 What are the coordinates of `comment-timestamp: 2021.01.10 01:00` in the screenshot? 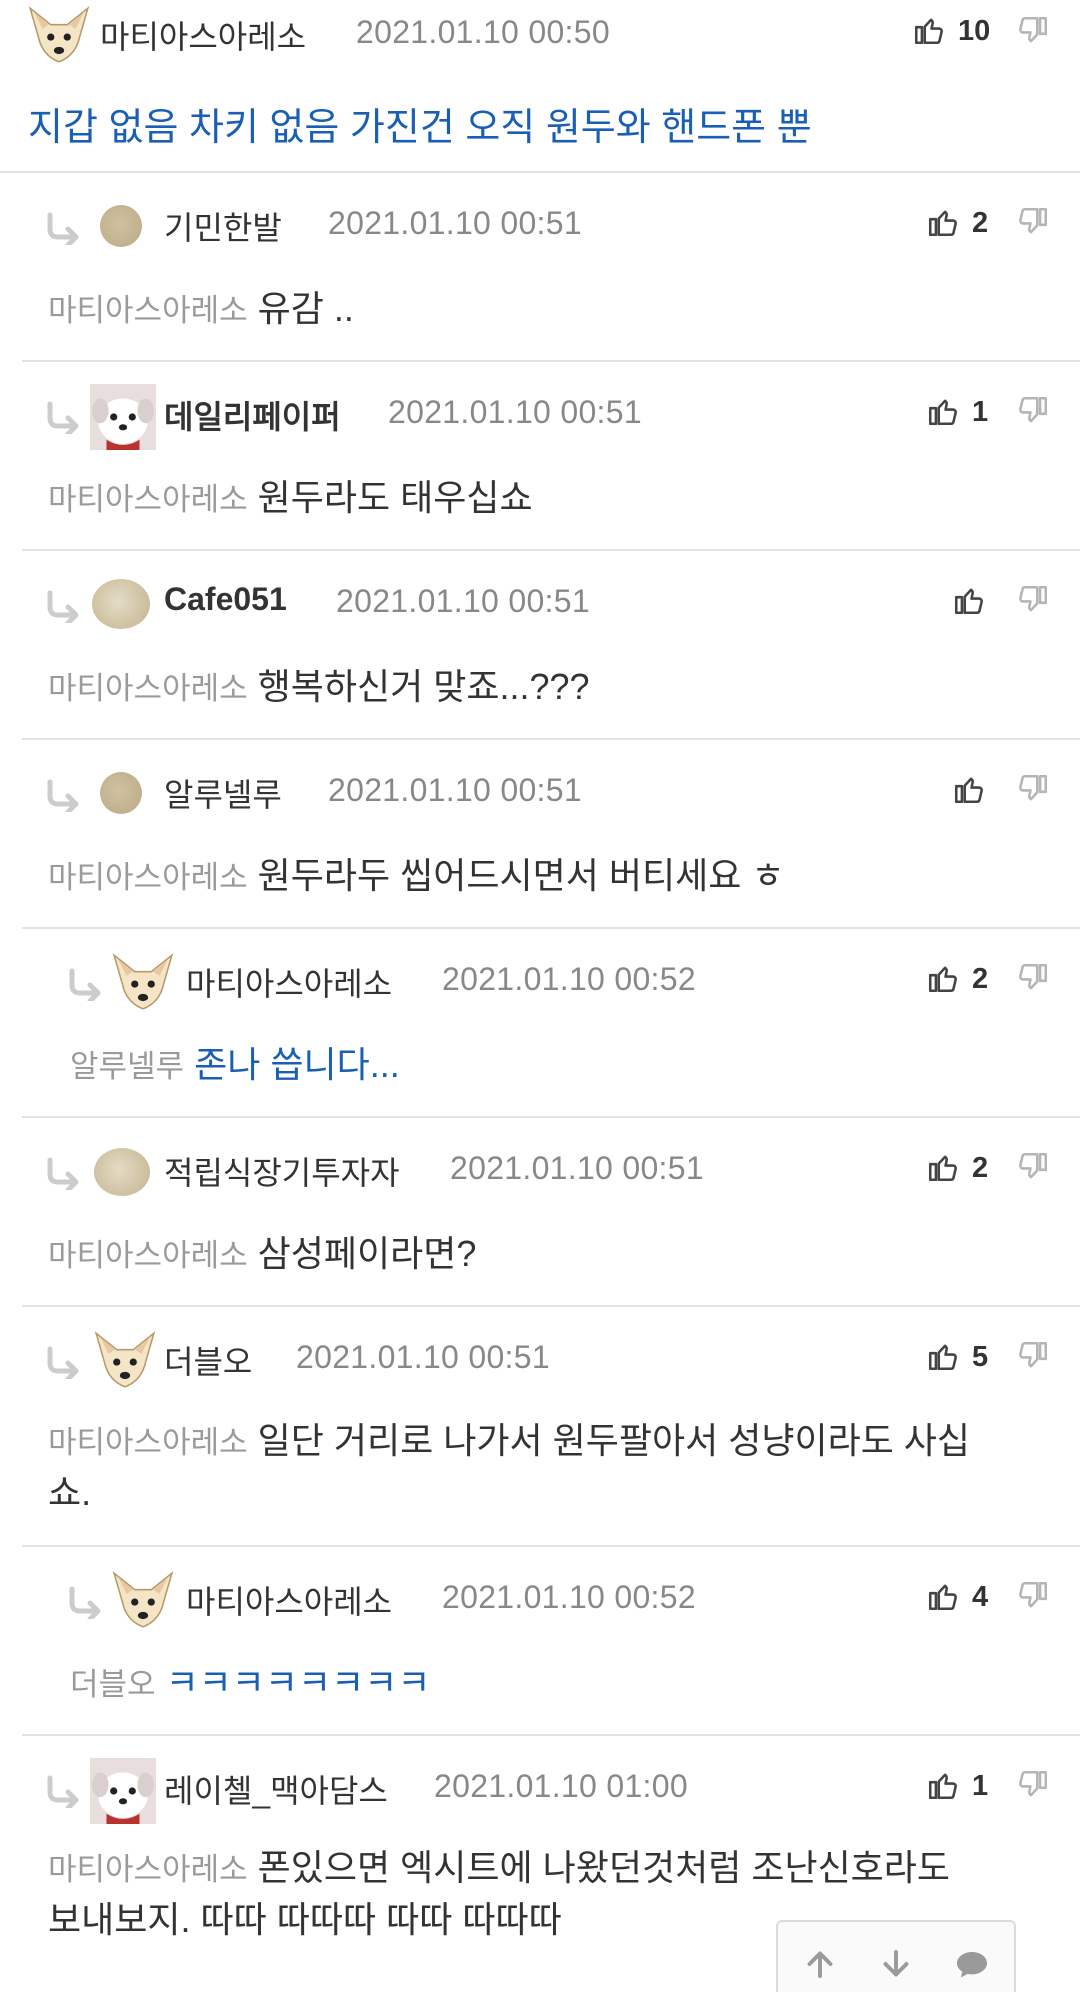 It's located at (561, 1786).